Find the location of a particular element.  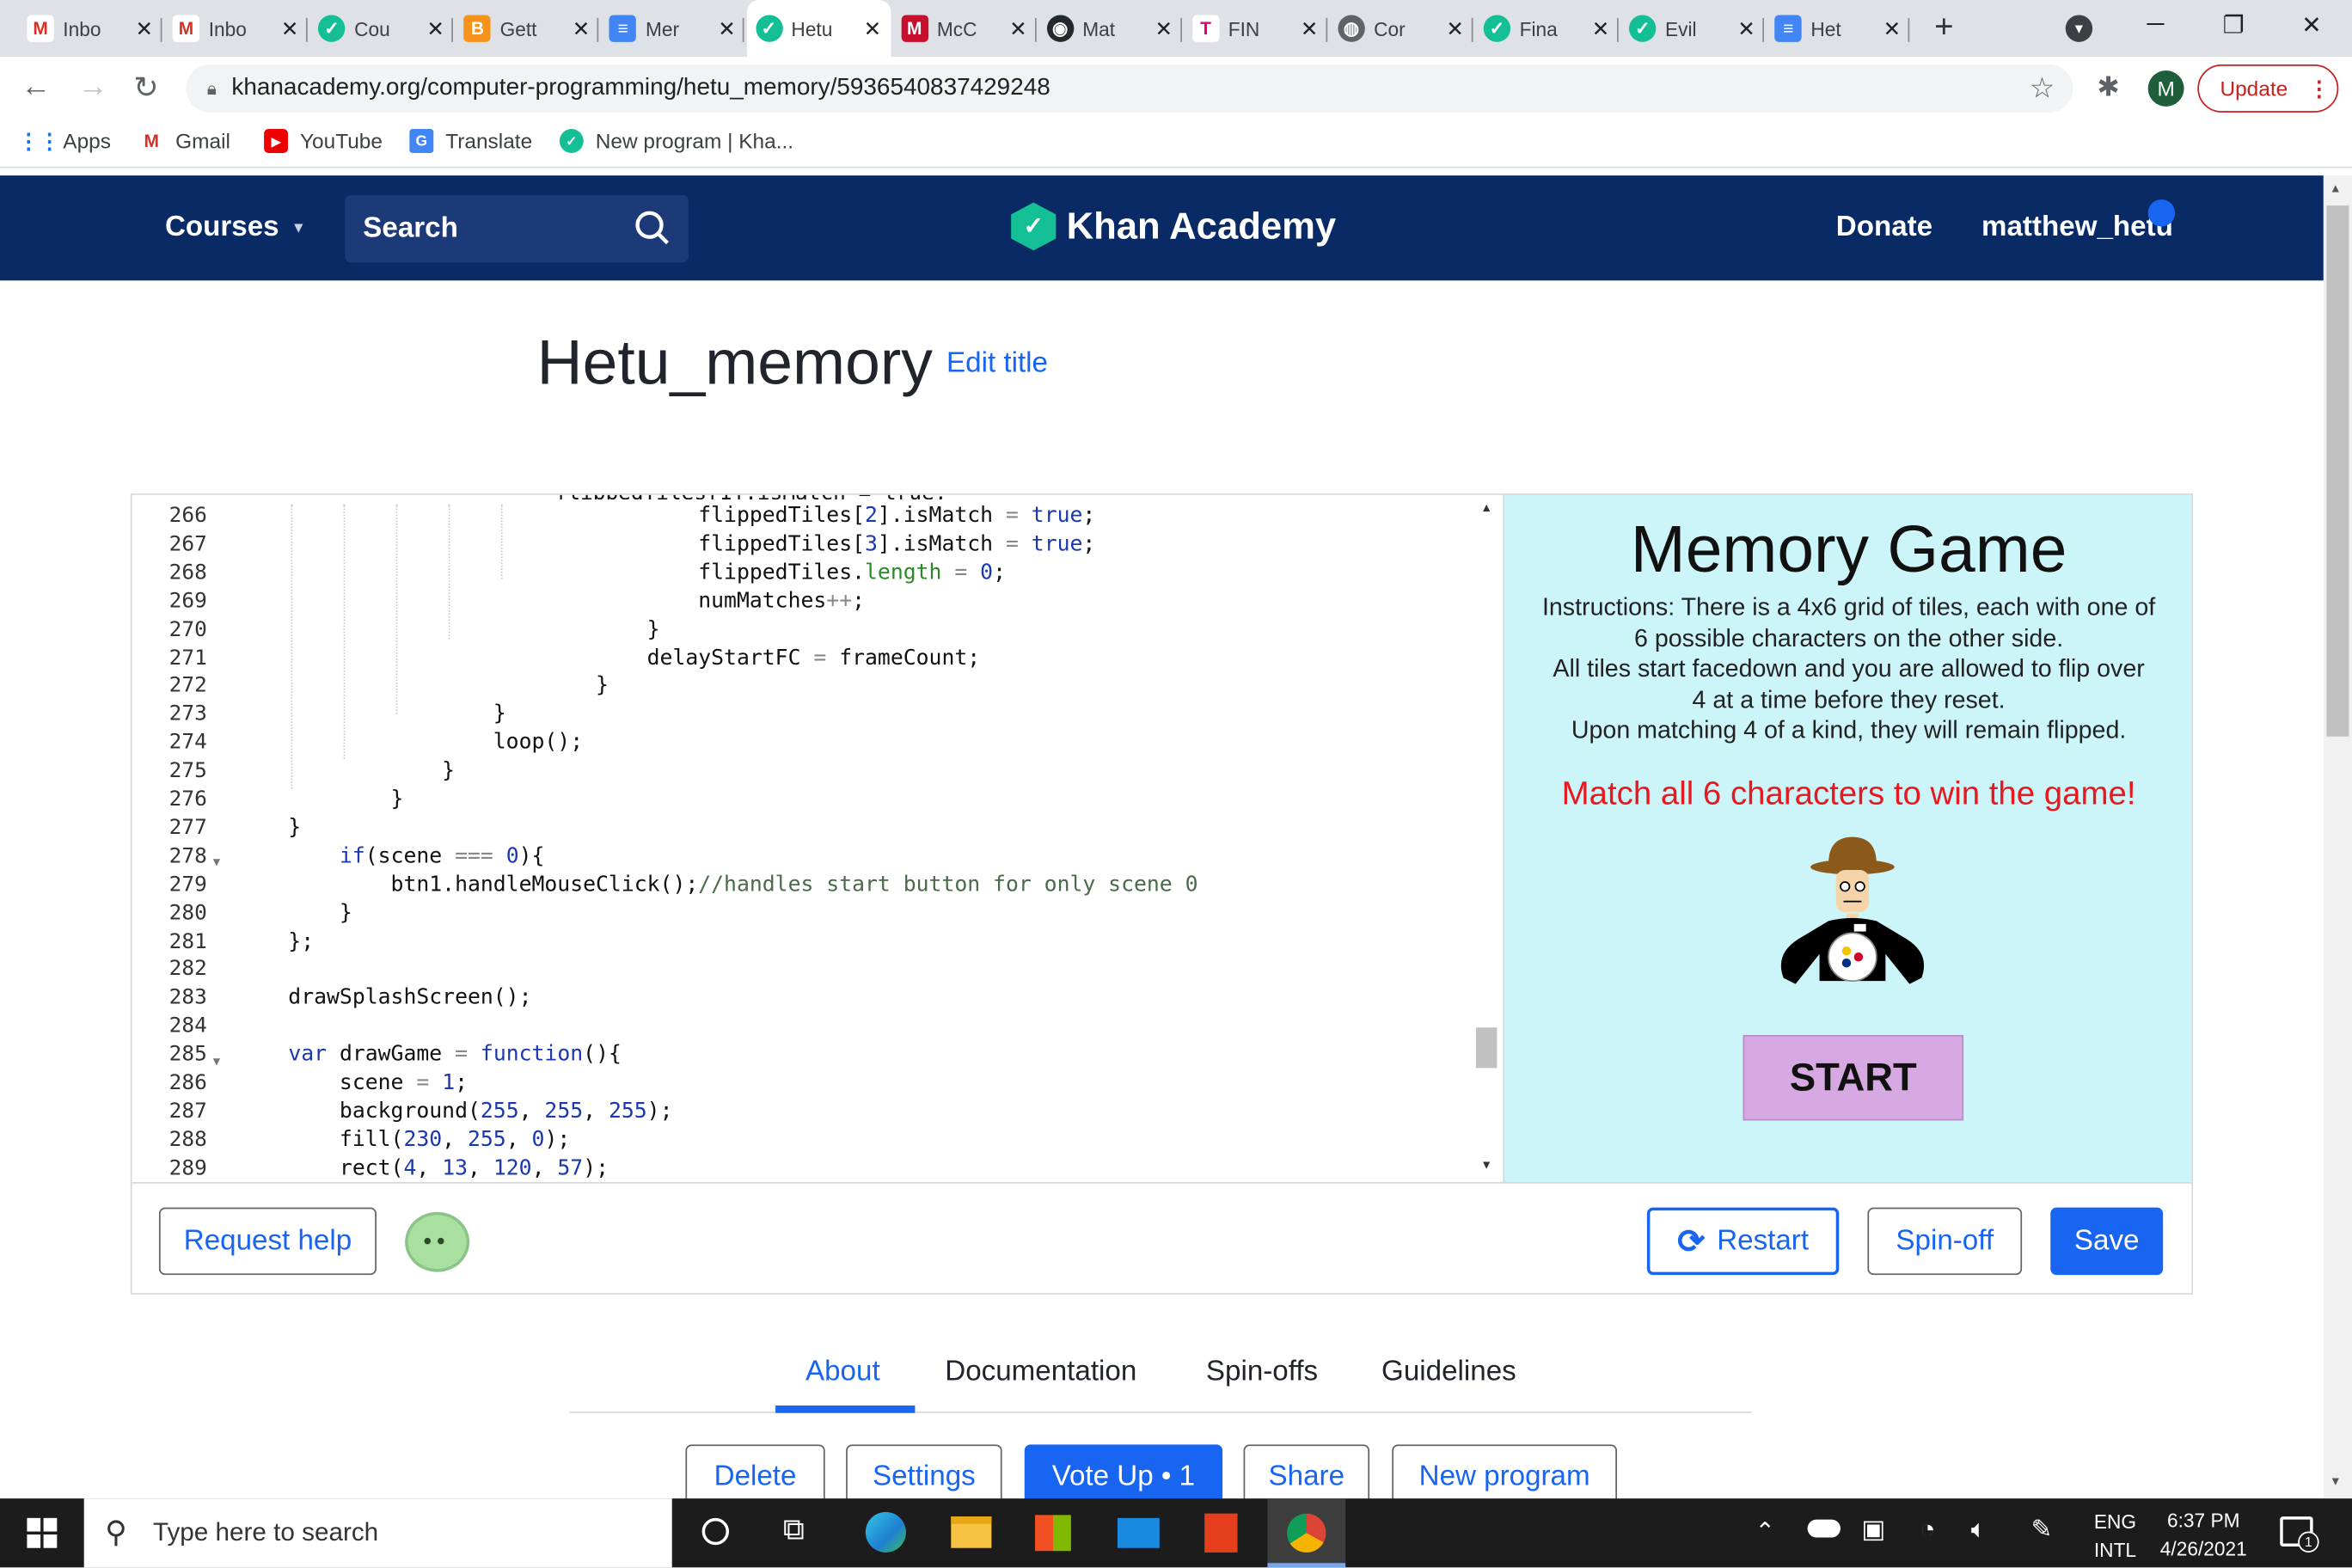

tray-chevron-icon: ⌃ is located at coordinates (1765, 1531).